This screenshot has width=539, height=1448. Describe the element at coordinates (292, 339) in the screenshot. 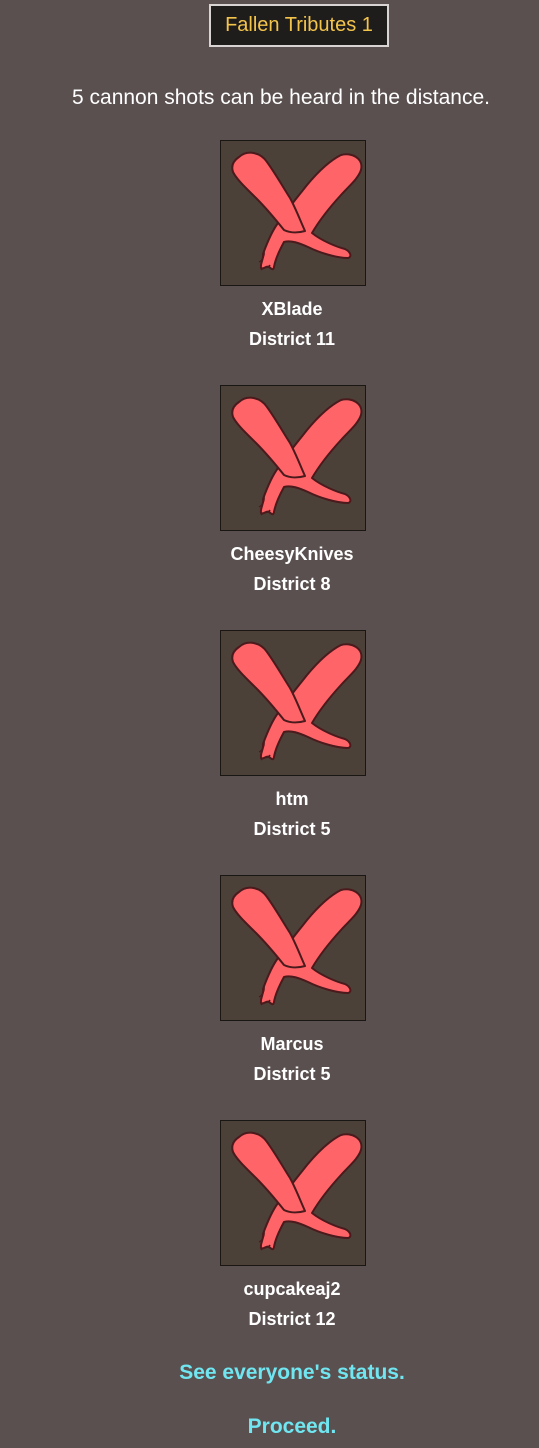

I see `tribute-district: District 11` at that location.